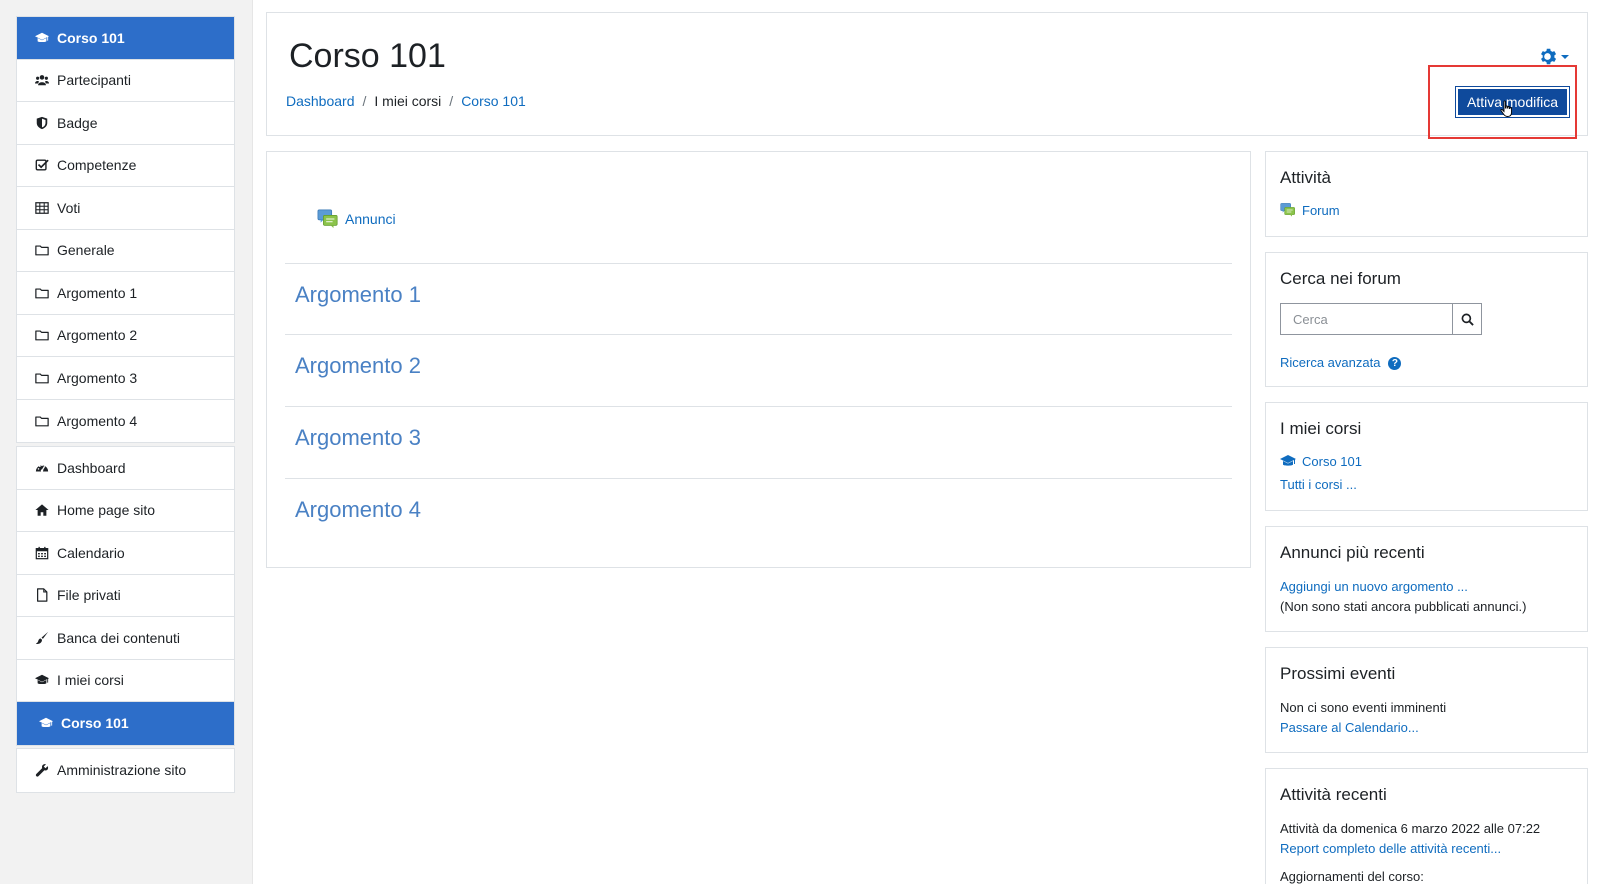 Image resolution: width=1600 pixels, height=884 pixels. I want to click on nav-label: Competenze, so click(97, 165).